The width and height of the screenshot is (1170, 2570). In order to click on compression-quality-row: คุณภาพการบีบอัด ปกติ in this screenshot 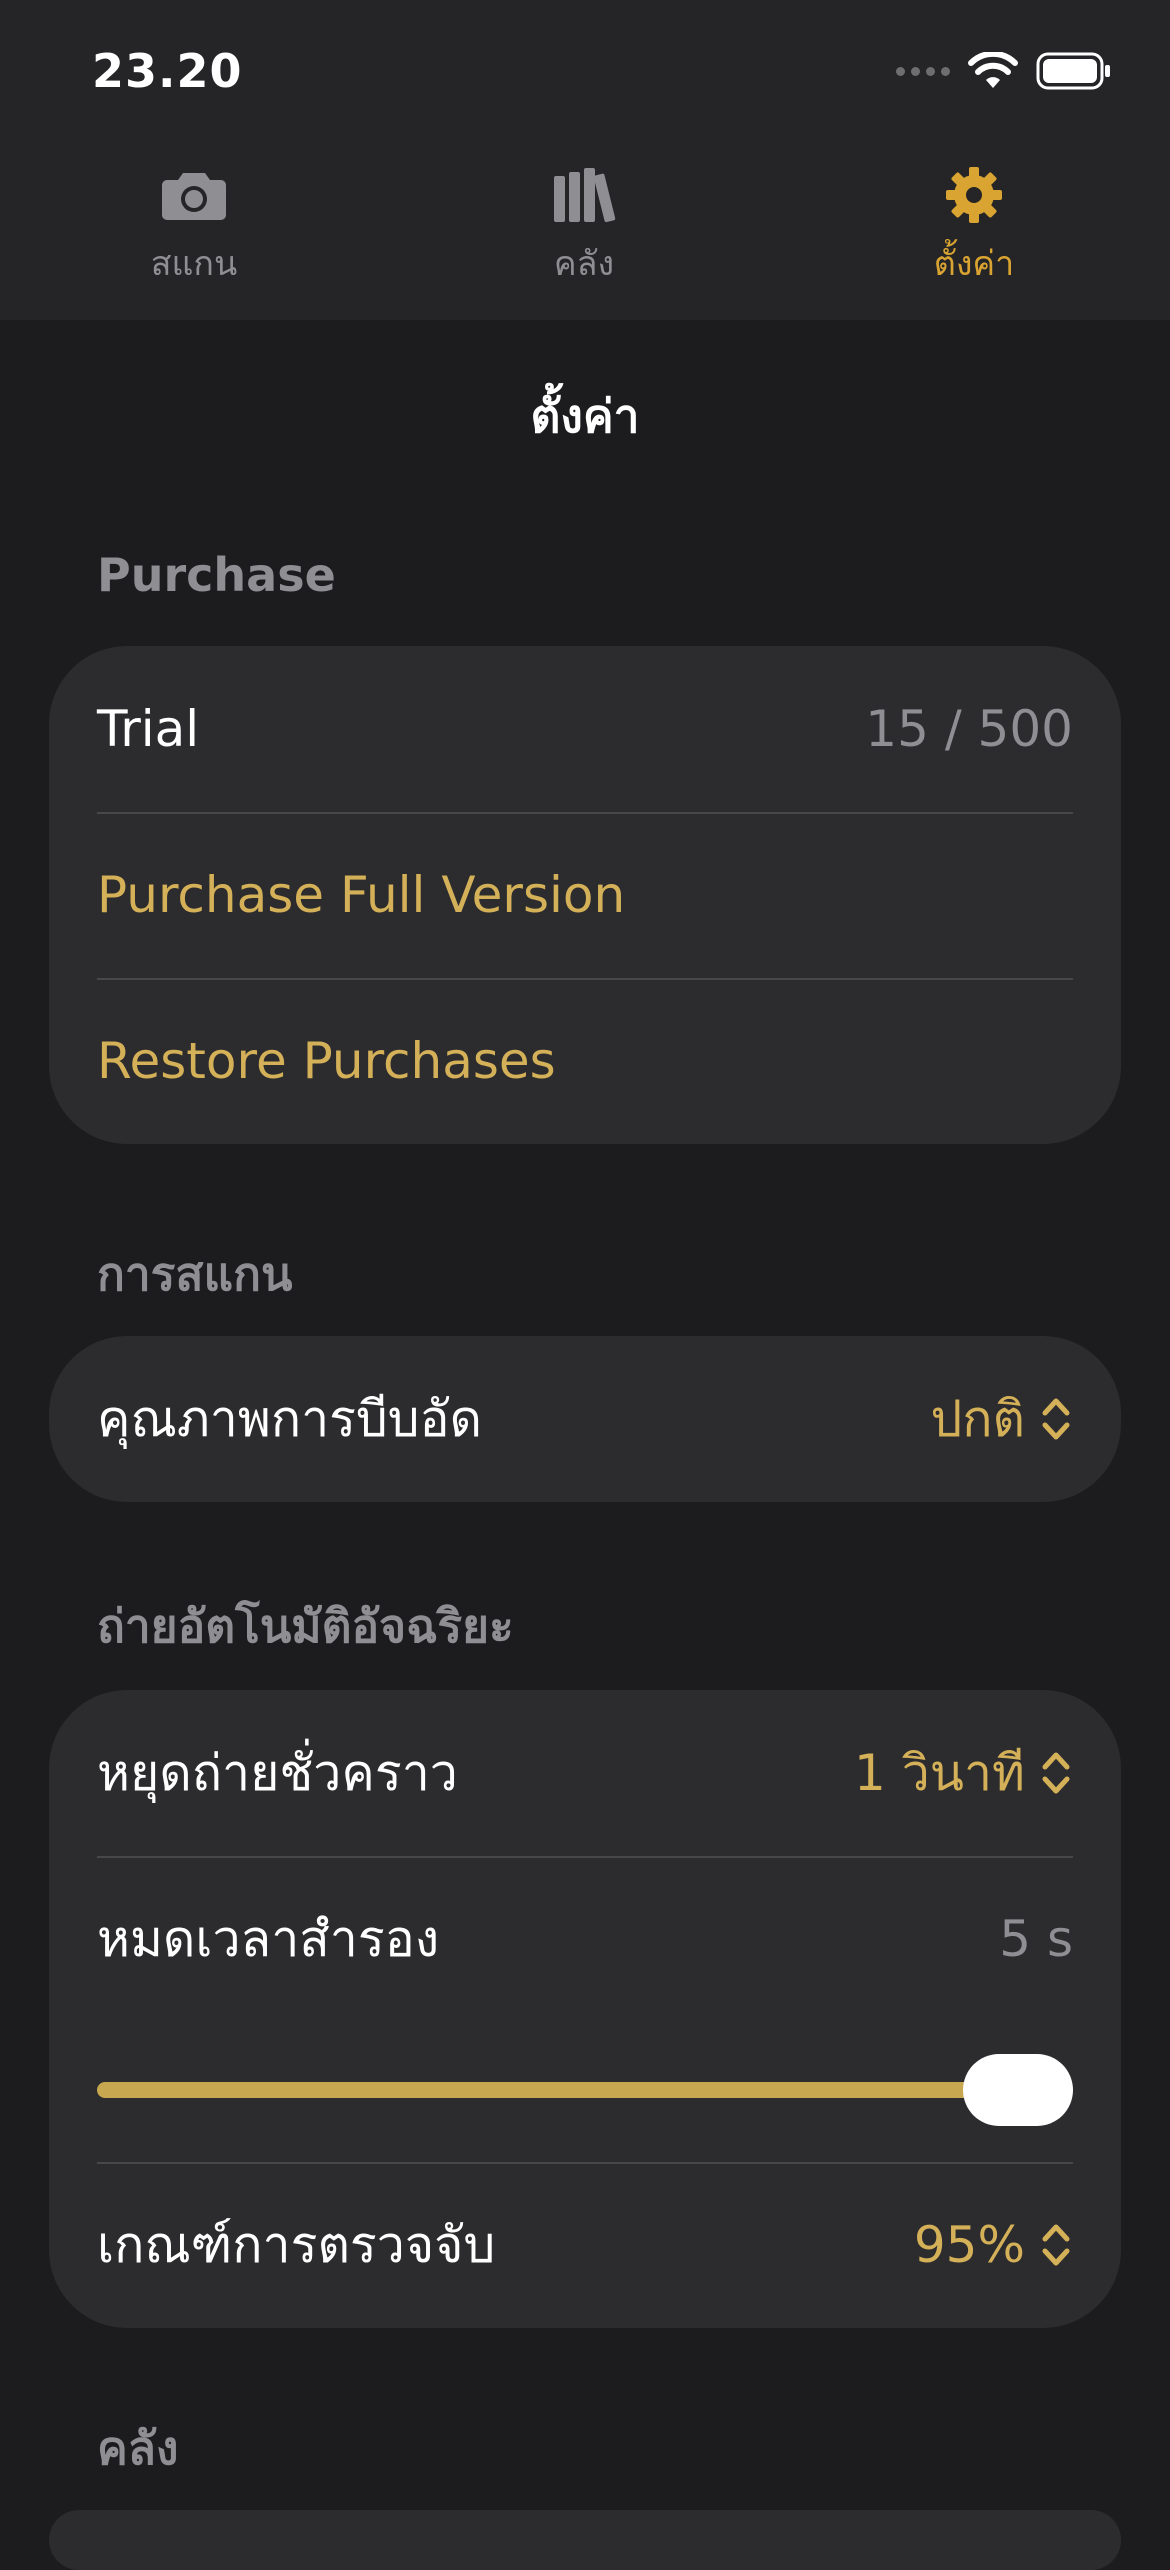, I will do `click(585, 1419)`.